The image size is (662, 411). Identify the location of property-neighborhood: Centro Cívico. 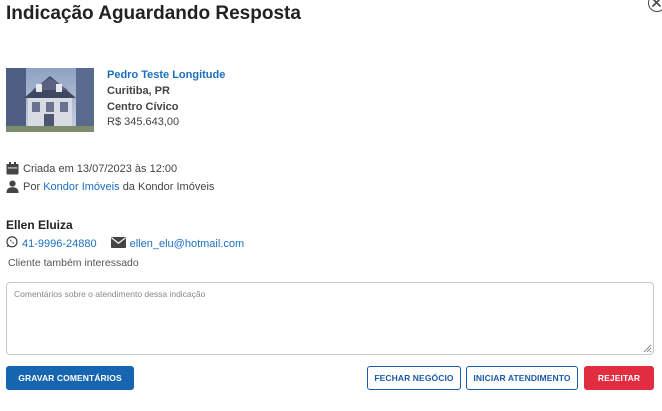
(143, 107).